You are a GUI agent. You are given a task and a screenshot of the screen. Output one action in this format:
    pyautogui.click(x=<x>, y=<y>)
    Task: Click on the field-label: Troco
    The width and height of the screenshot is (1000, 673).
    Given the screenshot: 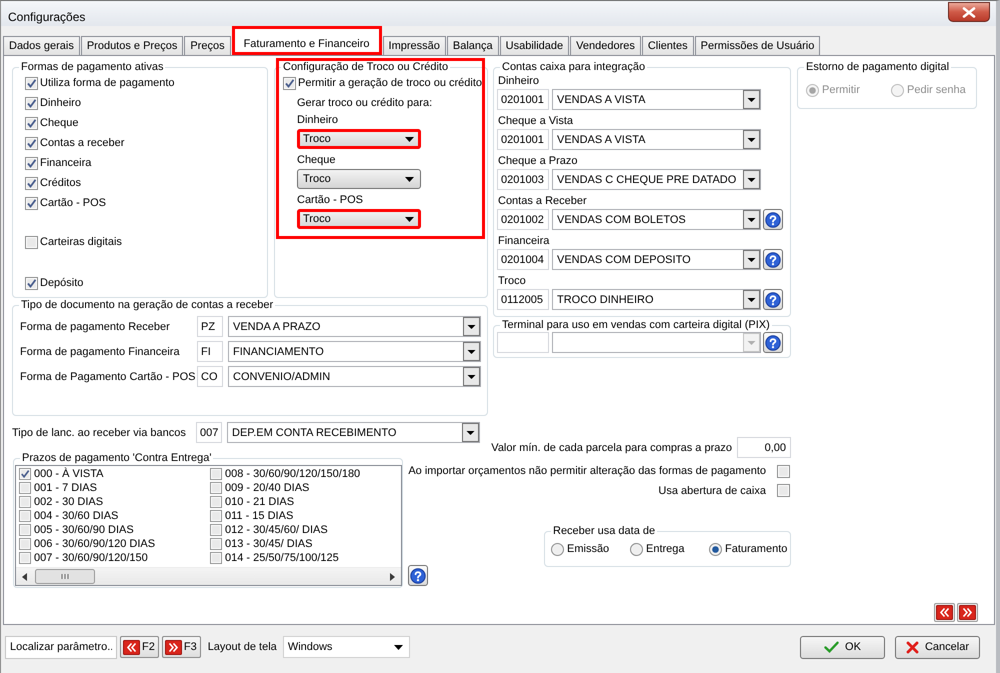 What is the action you would take?
    pyautogui.click(x=512, y=281)
    